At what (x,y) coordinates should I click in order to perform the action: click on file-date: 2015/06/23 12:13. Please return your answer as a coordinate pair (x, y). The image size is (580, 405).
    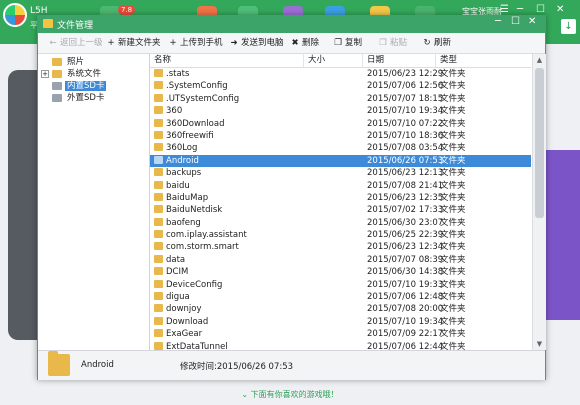
    Looking at the image, I should click on (405, 173).